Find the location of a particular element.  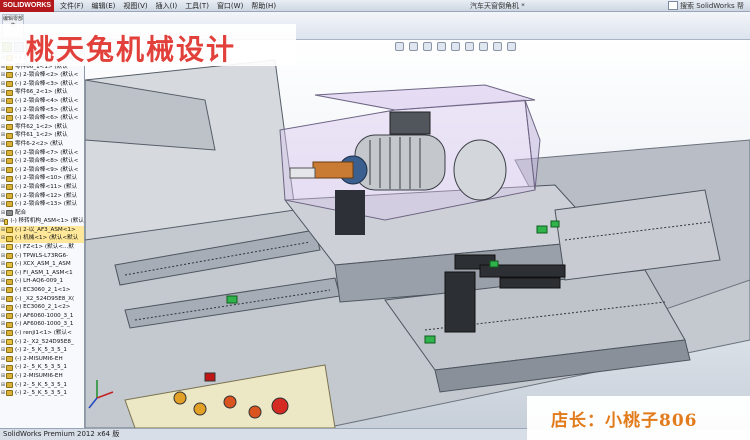

tree-item: ⊞ (-) 移转机构_ASM<1> (默认 is located at coordinates (42, 221).